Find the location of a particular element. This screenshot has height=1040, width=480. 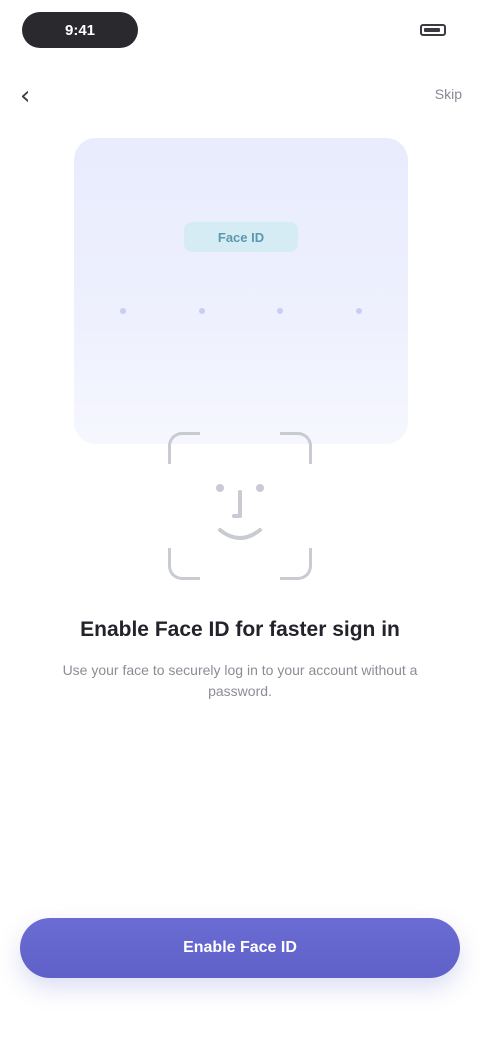

status-bar: 9:41 is located at coordinates (240, 31).